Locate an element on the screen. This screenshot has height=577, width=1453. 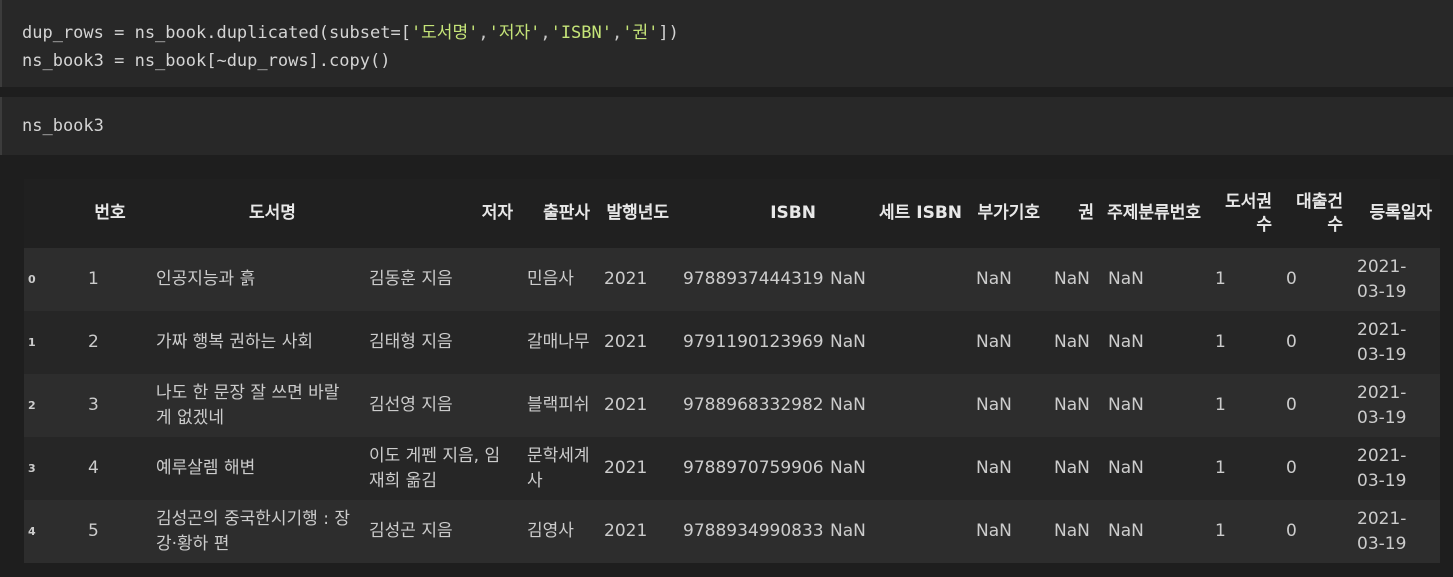
cell-도서명: 김성곤의 중국한시기행 : 장강·황하 편 is located at coordinates (253, 531).